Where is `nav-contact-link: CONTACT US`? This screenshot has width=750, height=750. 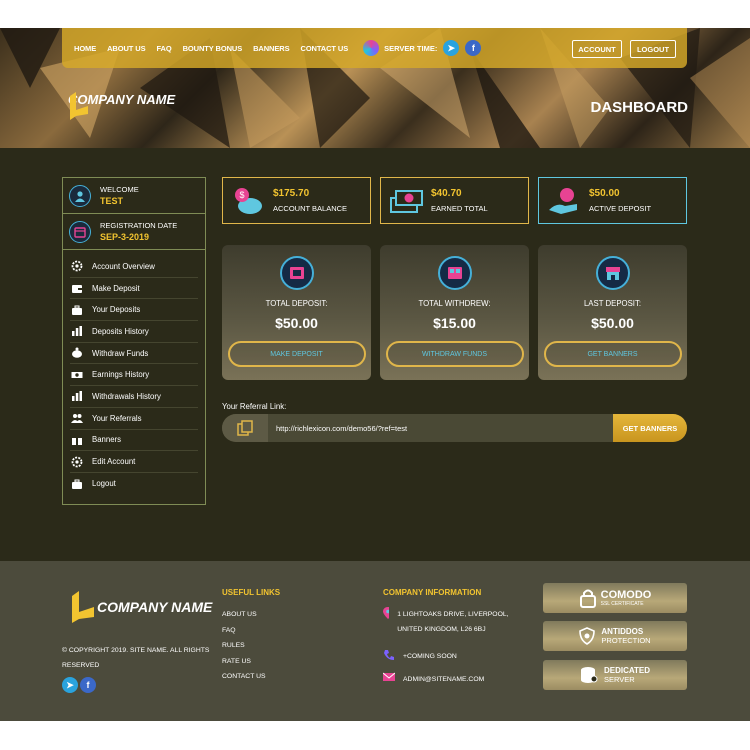
nav-contact-link: CONTACT US is located at coordinates (325, 48).